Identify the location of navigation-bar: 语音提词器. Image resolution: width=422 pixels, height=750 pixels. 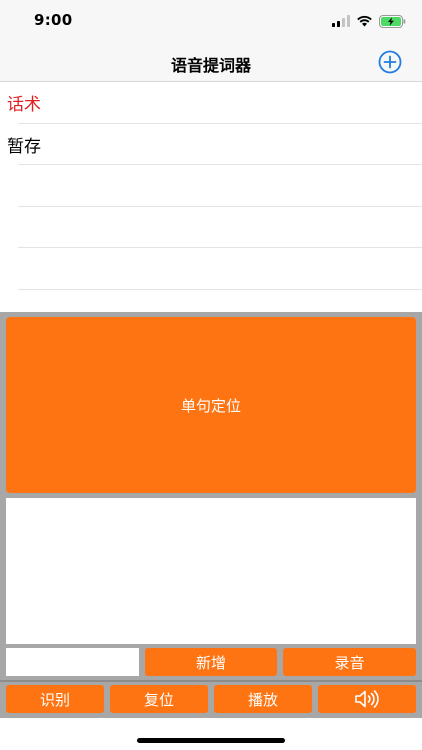
(211, 63).